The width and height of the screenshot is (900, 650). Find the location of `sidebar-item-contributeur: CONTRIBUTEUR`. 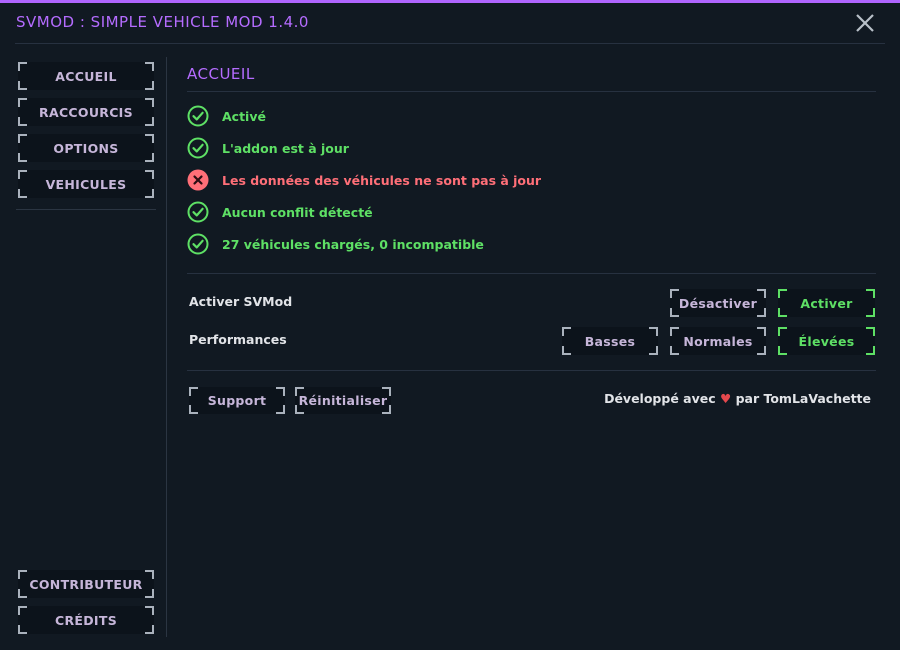

sidebar-item-contributeur: CONTRIBUTEUR is located at coordinates (86, 584).